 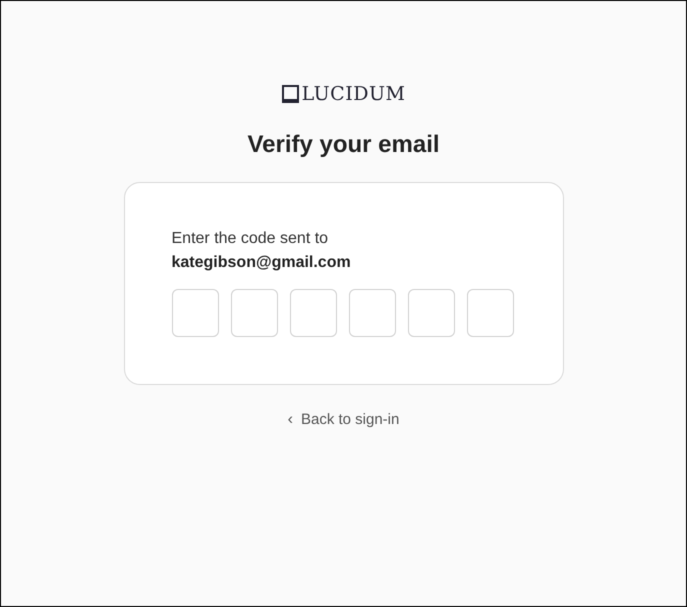 What do you see at coordinates (262, 263) in the screenshot?
I see `email-address: kategibson@gmail.com` at bounding box center [262, 263].